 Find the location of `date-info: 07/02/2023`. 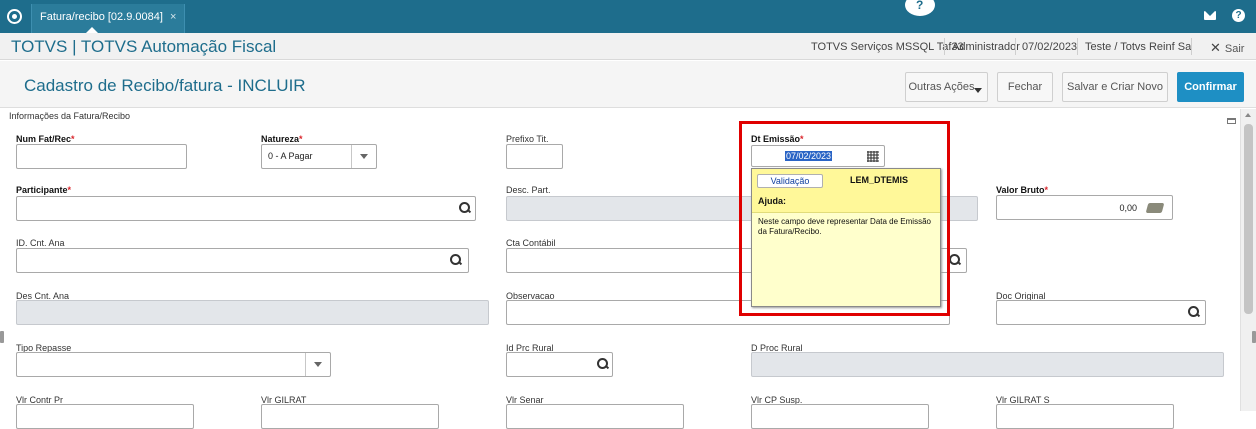

date-info: 07/02/2023 is located at coordinates (1050, 47).